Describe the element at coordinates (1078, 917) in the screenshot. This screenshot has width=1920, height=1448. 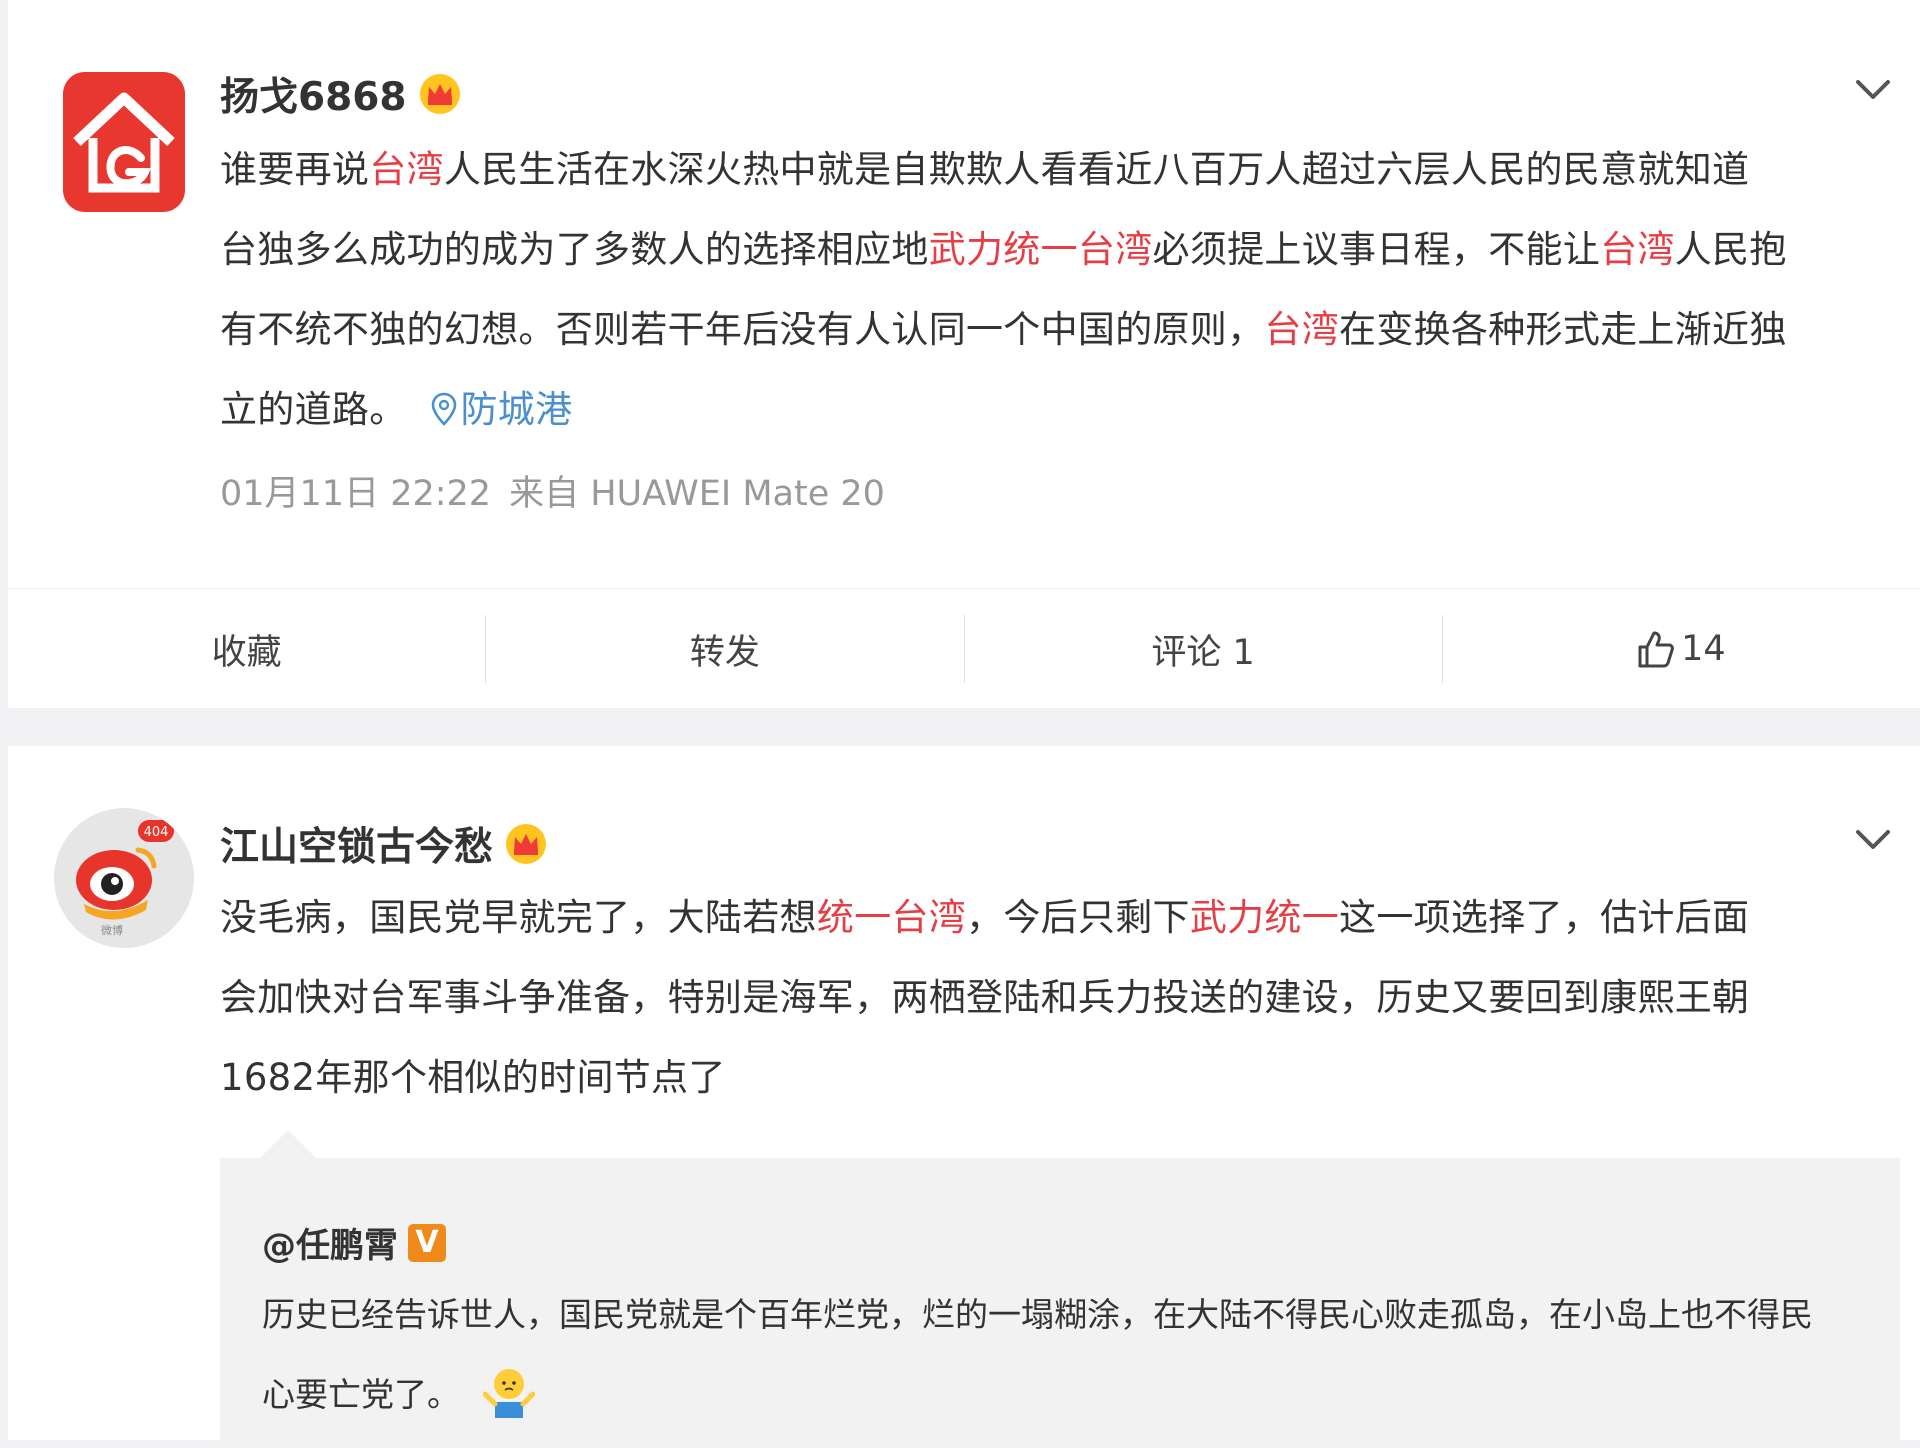
I see `text-segment: ，今后只剩下` at that location.